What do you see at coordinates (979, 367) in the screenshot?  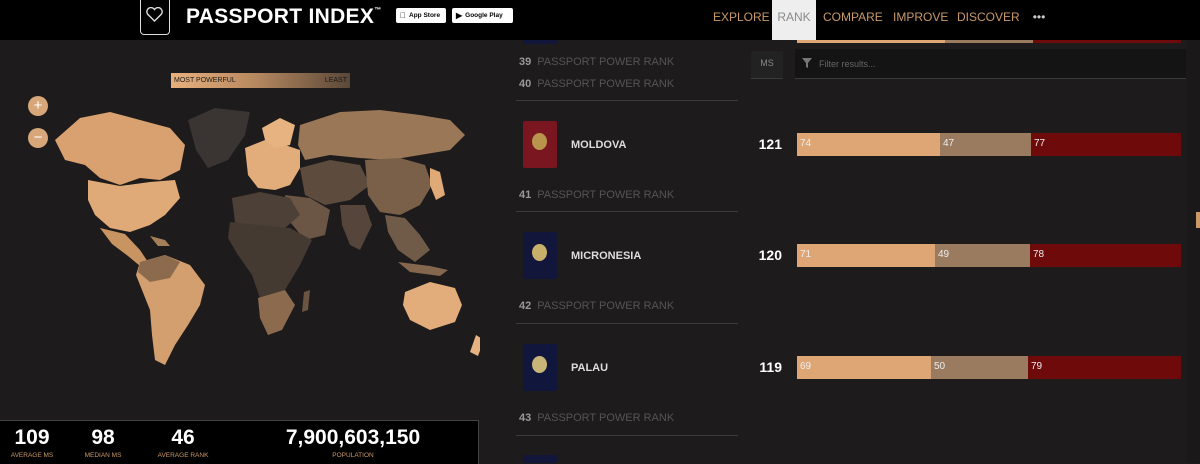 I see `visa-on-arrival-segment: 50` at bounding box center [979, 367].